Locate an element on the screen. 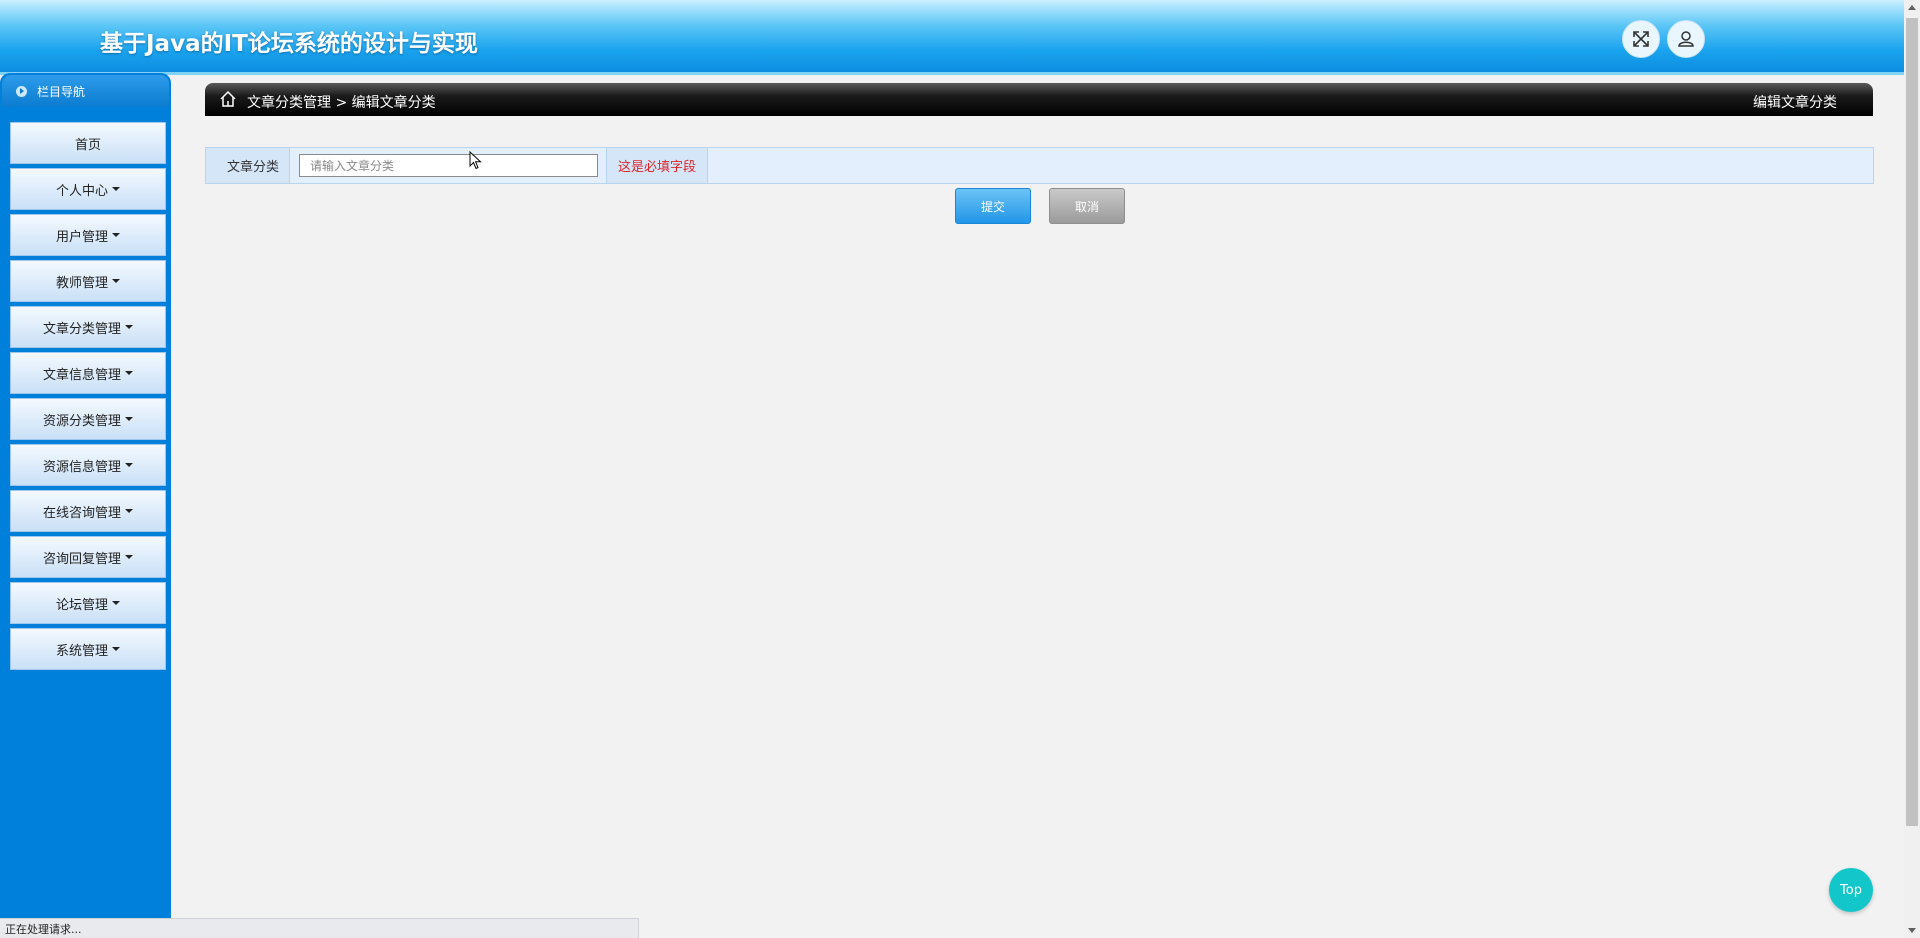  sidebar-item-label: 咨询回复管理 is located at coordinates (81, 559).